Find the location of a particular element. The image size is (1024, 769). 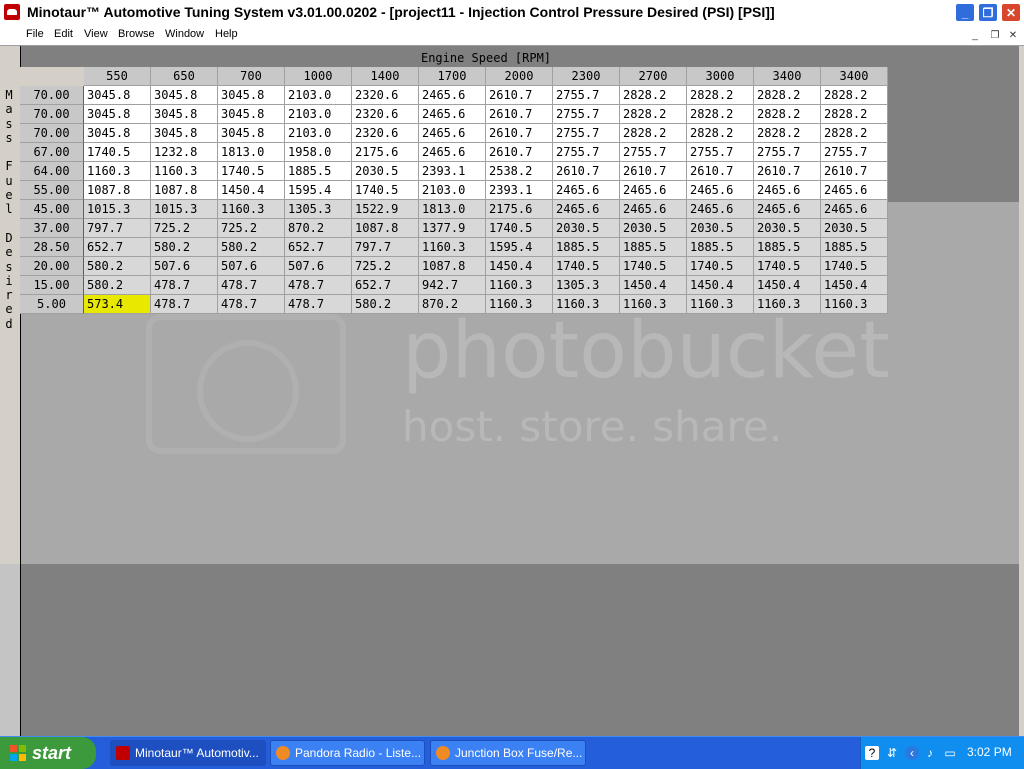

table-cell: 1813.0 is located at coordinates (452, 209).